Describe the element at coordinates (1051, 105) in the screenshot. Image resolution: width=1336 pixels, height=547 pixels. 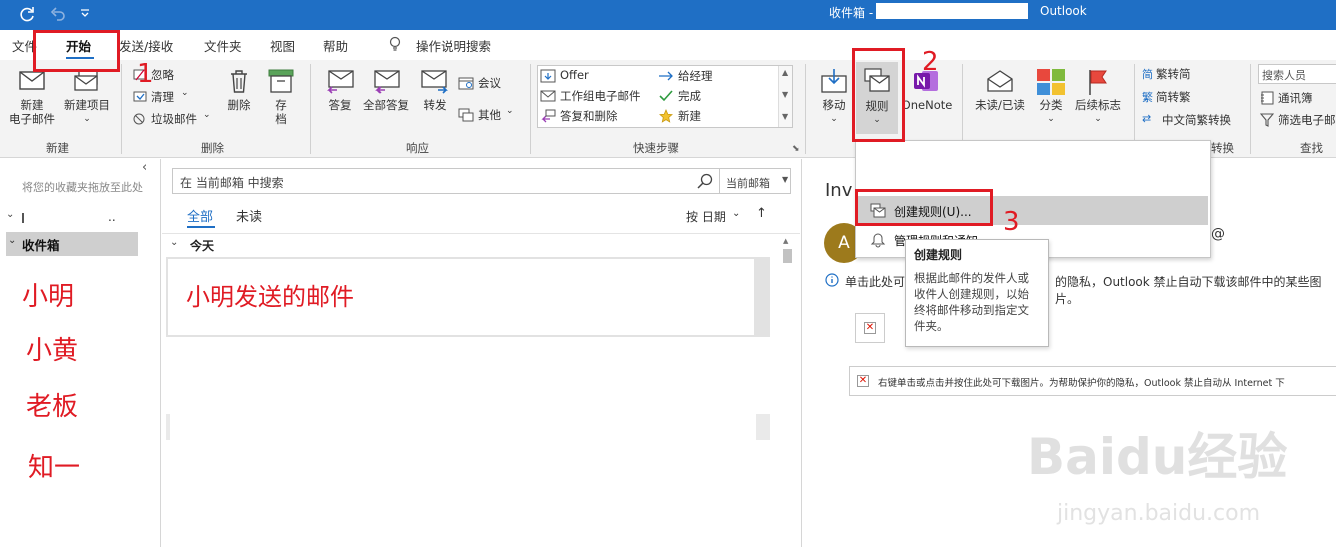
I see `categorize-label: 分类` at that location.